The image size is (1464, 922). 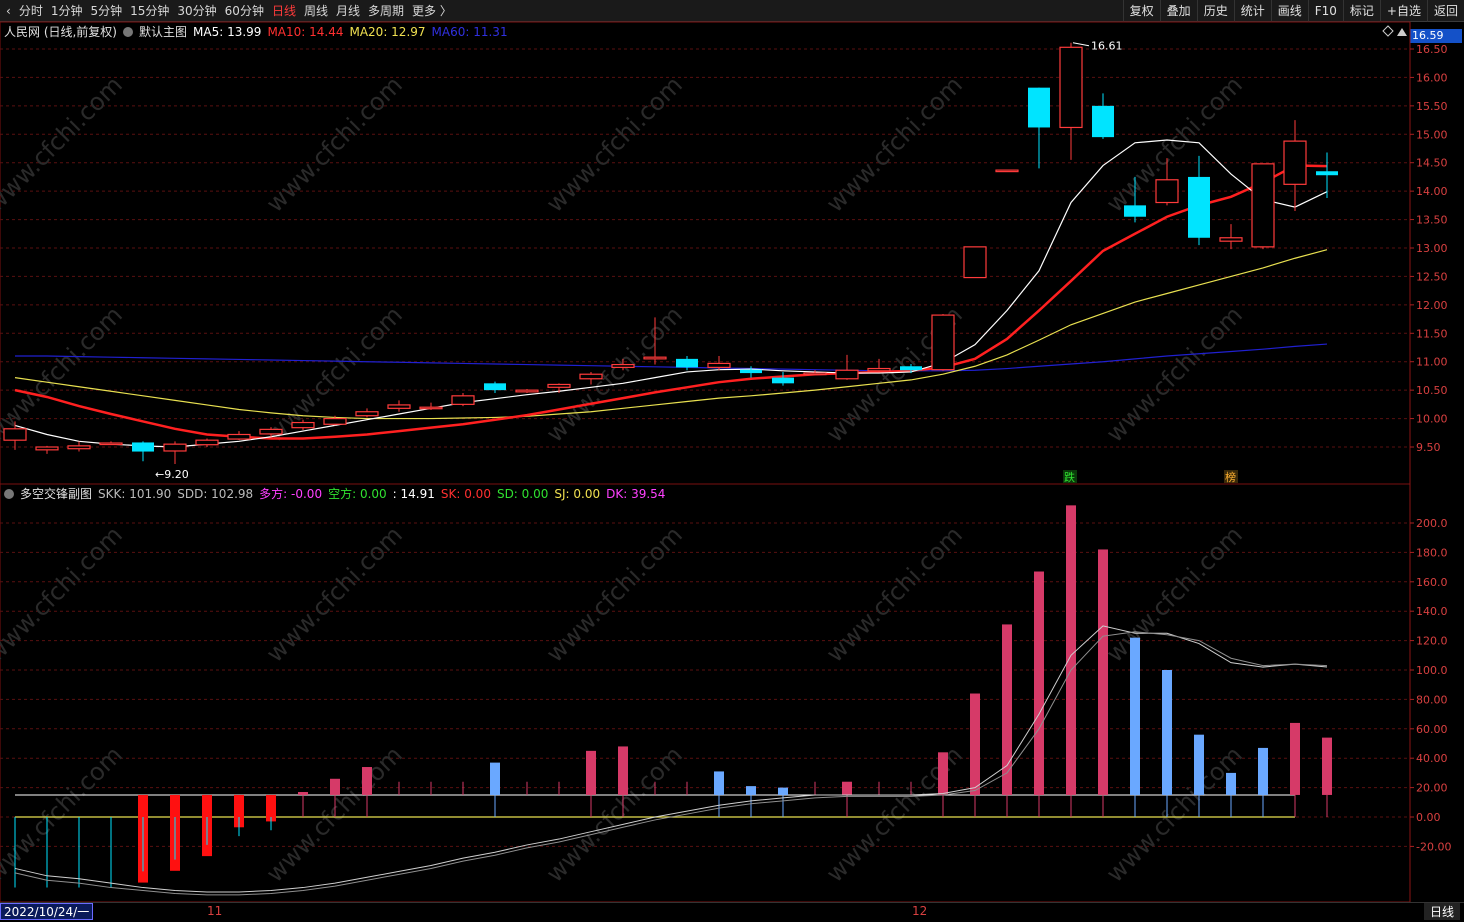 I want to click on low-price-label: ←9.20, so click(x=172, y=474).